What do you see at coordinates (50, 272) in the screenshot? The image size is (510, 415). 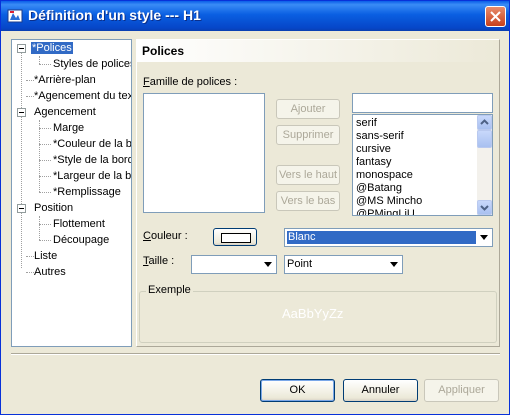 I see `tree-item-autres: Autres` at bounding box center [50, 272].